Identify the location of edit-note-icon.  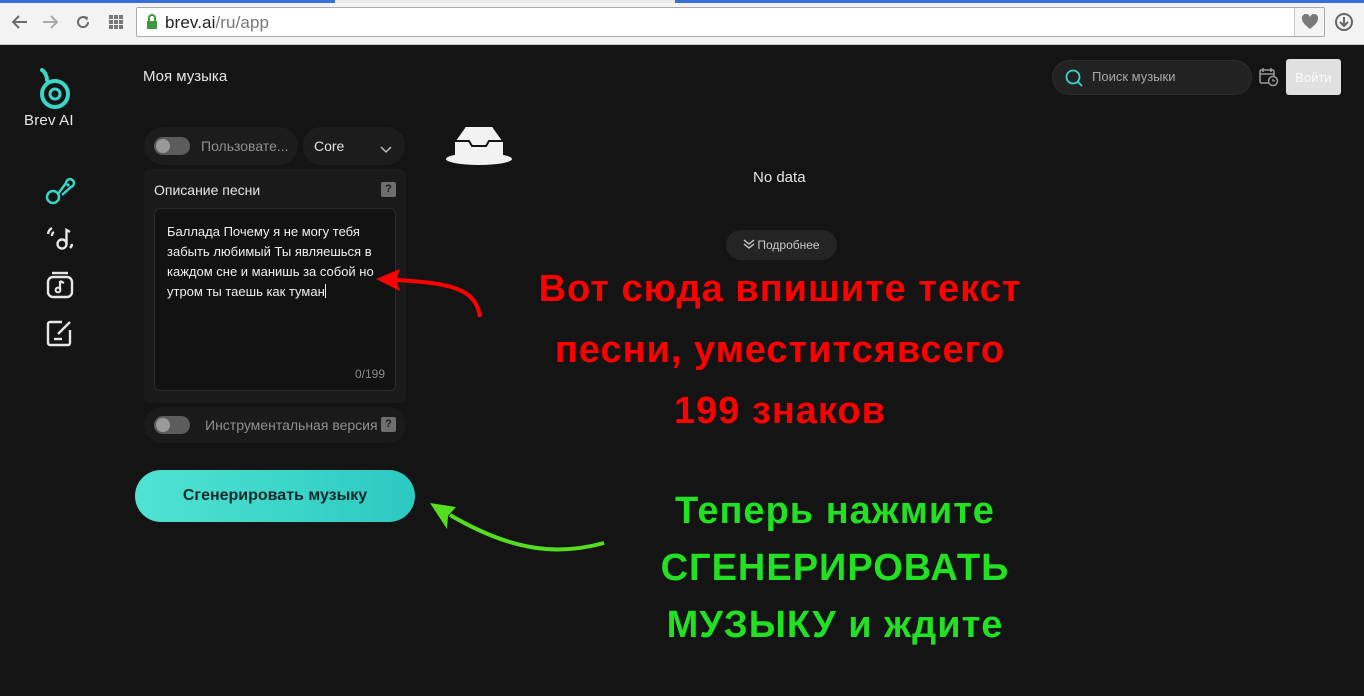
(60, 332).